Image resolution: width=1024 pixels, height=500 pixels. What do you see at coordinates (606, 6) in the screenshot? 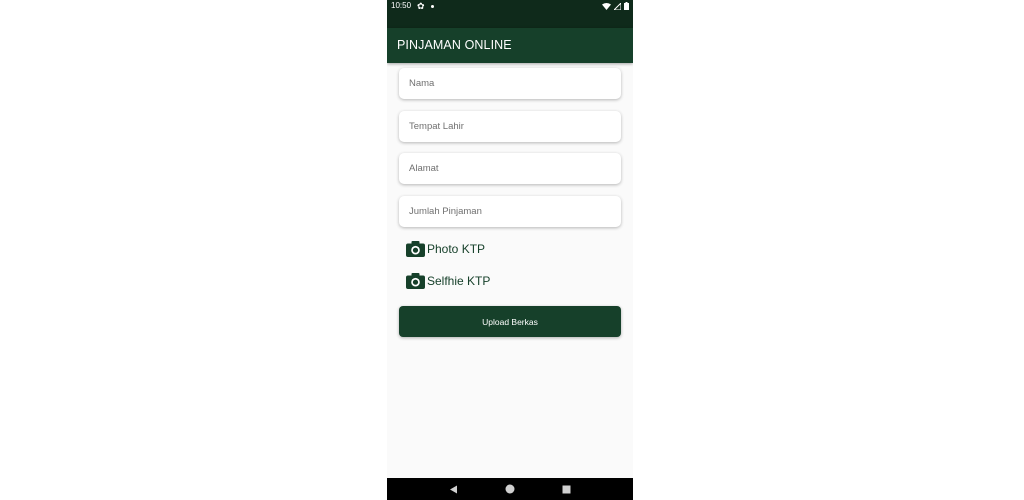
I see `wifi-icon` at bounding box center [606, 6].